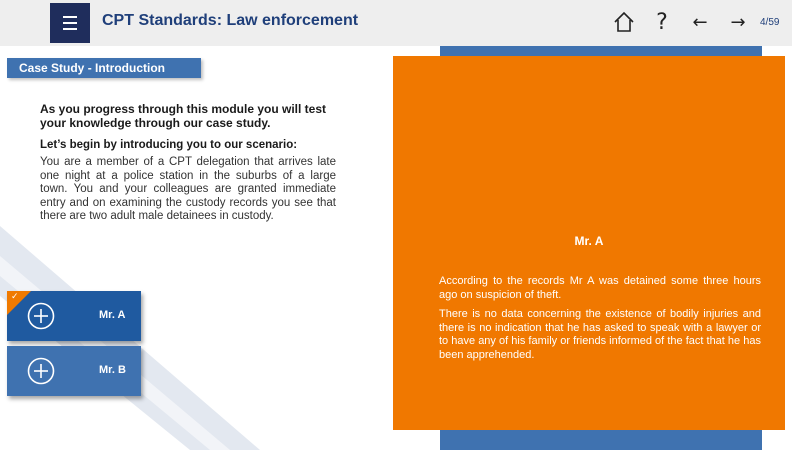 This screenshot has width=792, height=450. What do you see at coordinates (601, 51) in the screenshot?
I see `panel-top-strip` at bounding box center [601, 51].